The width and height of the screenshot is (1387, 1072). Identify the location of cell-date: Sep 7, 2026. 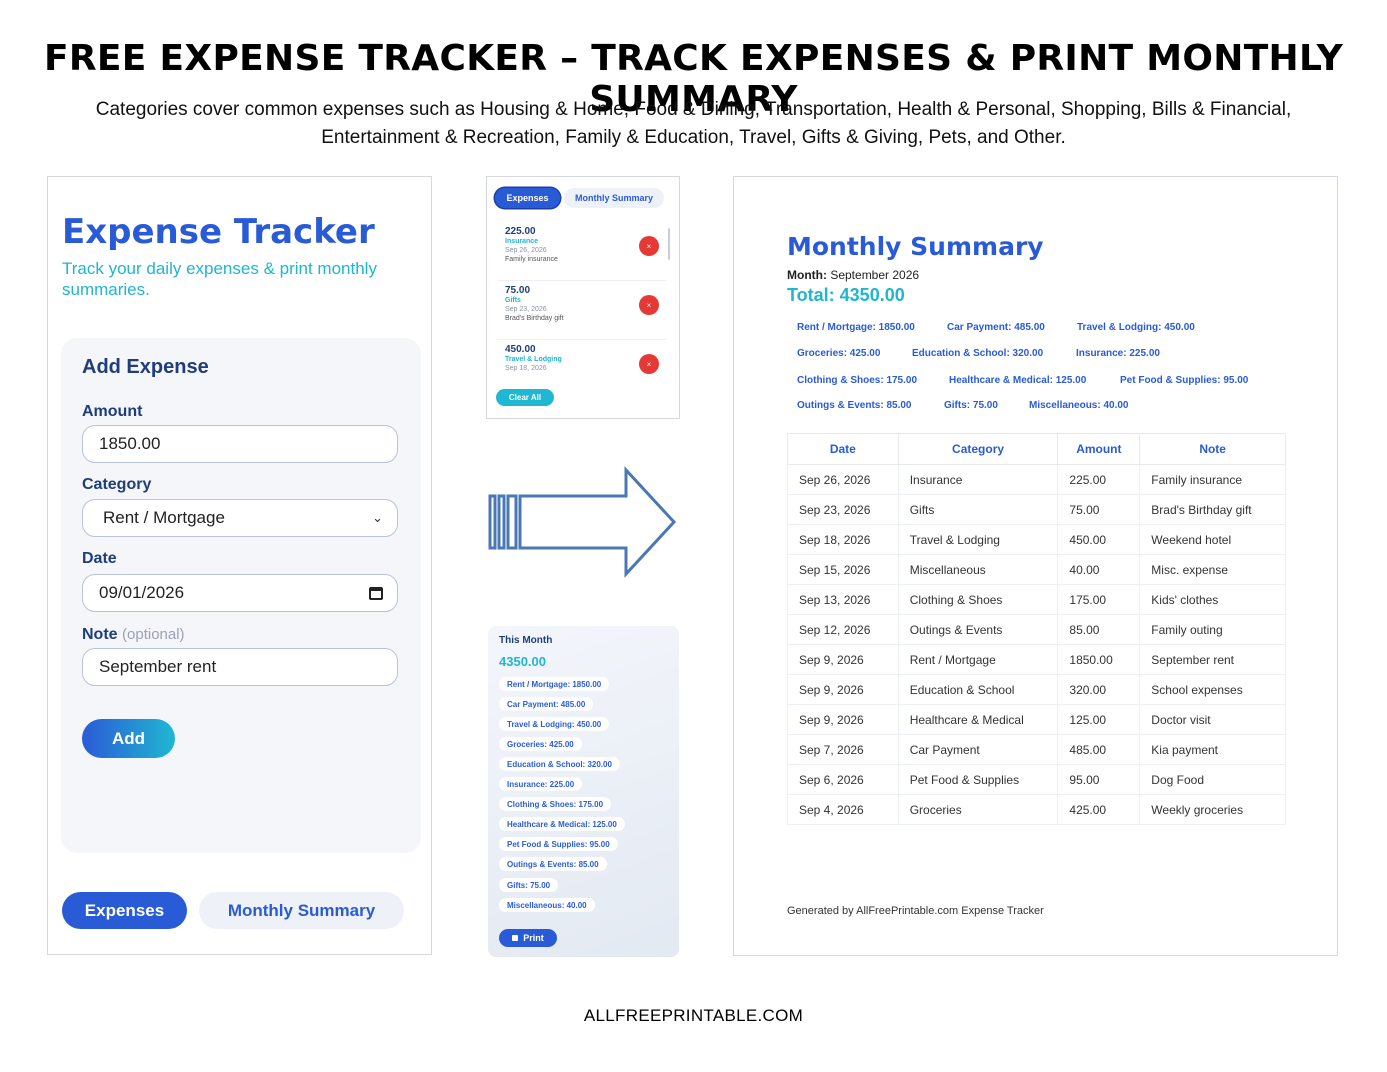
(843, 749).